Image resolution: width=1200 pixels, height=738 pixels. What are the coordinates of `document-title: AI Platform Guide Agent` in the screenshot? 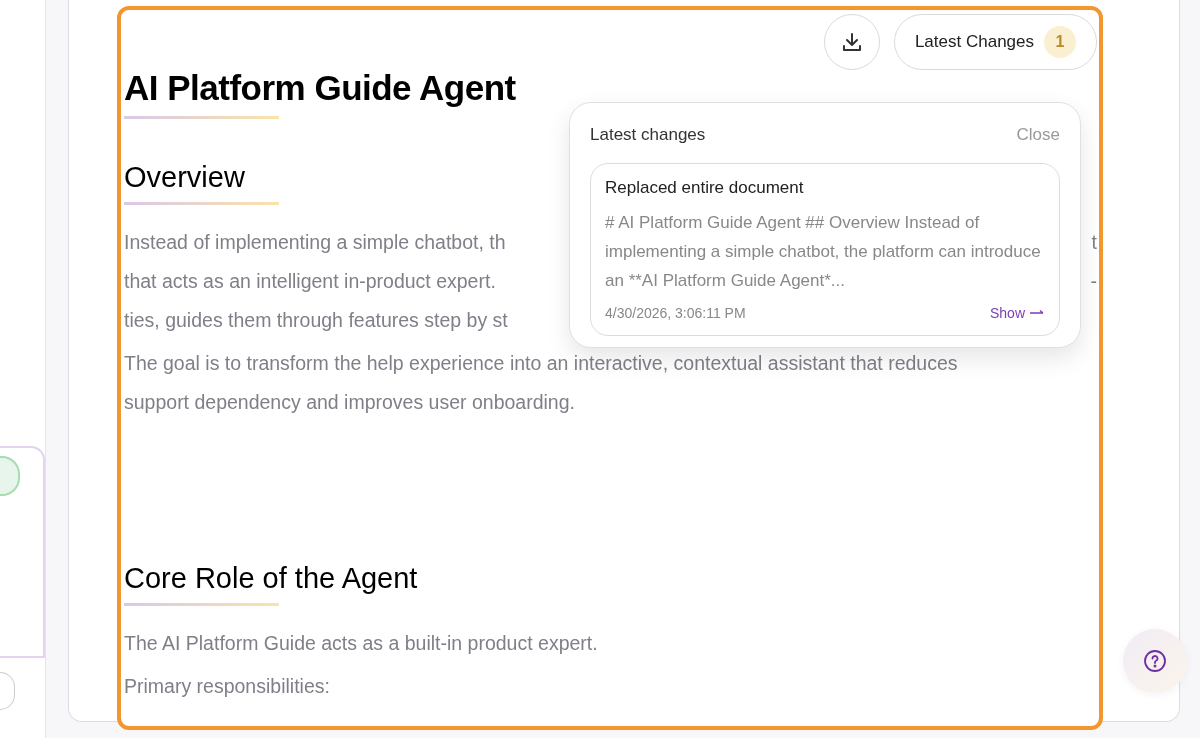 It's located at (320, 88).